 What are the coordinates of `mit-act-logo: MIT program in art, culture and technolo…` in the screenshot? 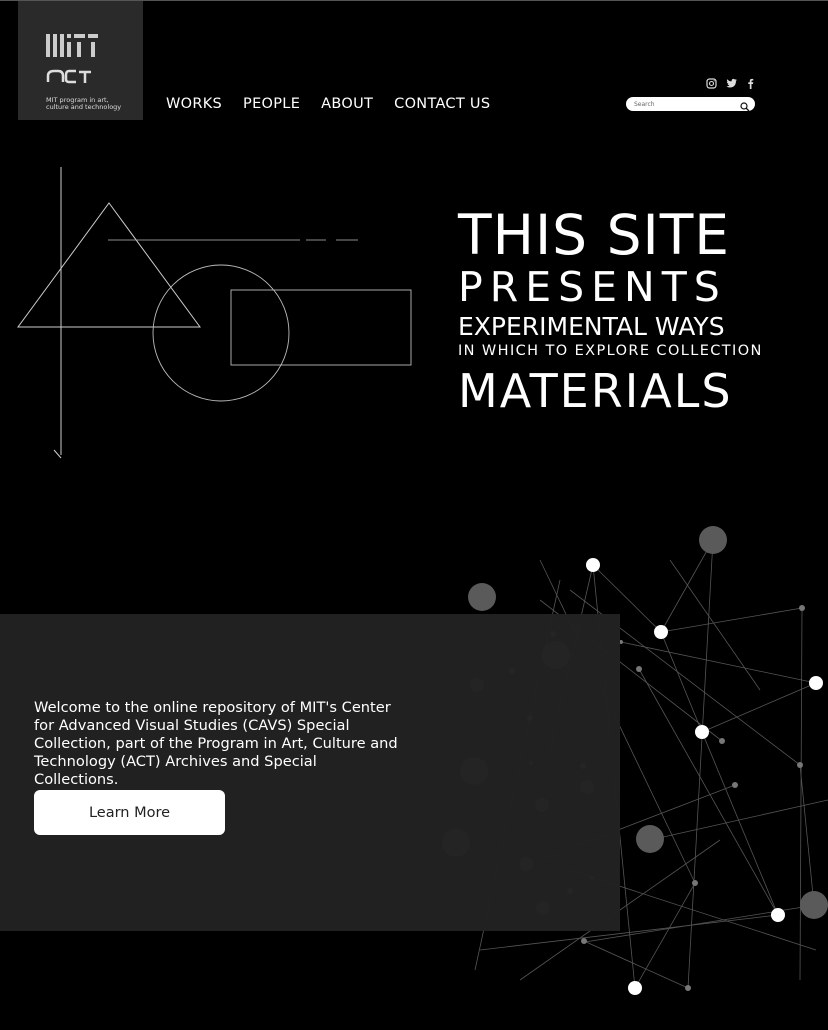 It's located at (80, 60).